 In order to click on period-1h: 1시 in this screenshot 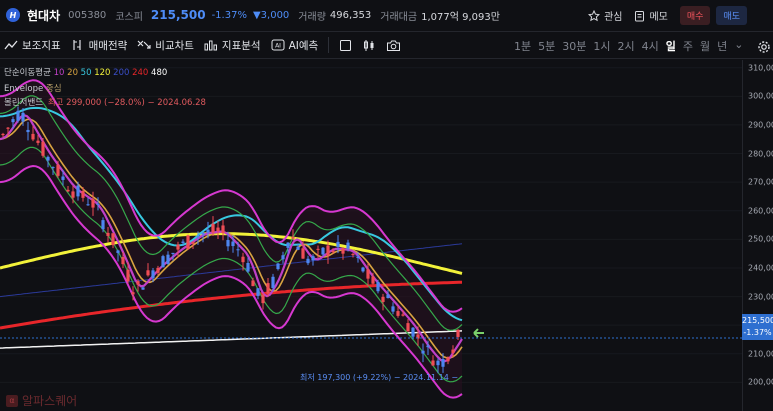, I will do `click(601, 46)`.